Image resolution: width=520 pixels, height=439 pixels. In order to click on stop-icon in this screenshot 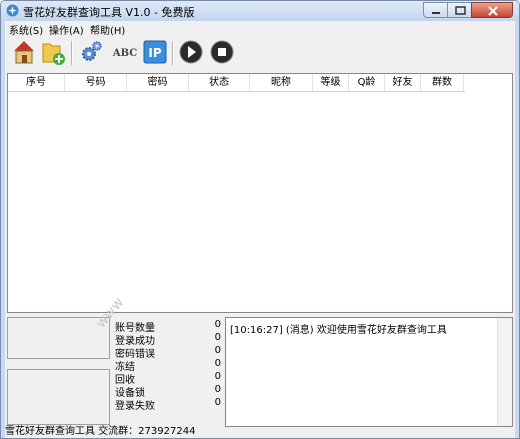, I will do `click(222, 52)`.